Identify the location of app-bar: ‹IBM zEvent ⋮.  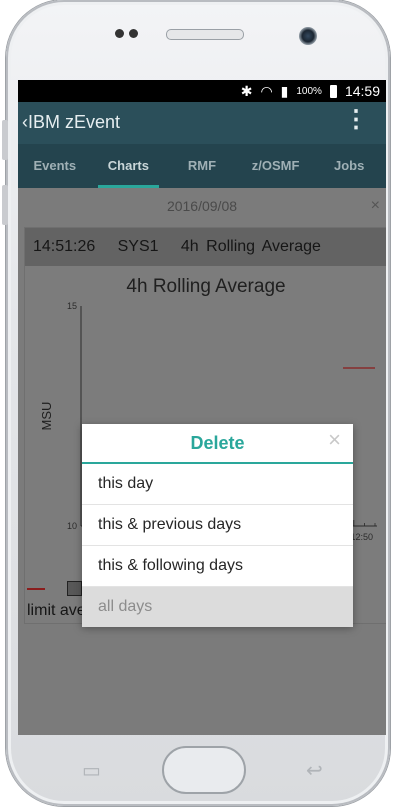
(202, 123).